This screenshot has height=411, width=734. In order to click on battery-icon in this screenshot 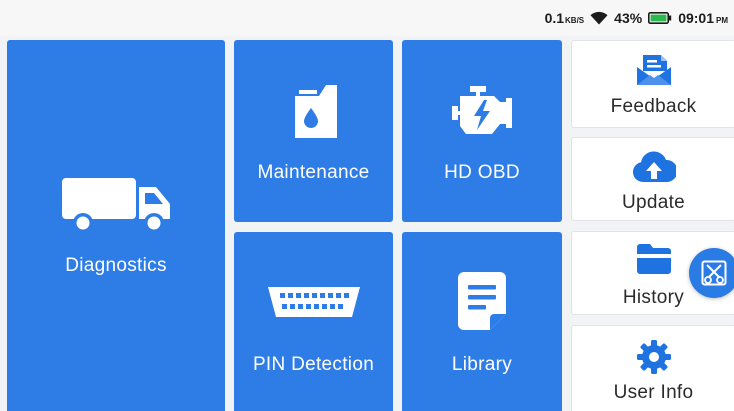, I will do `click(660, 18)`.